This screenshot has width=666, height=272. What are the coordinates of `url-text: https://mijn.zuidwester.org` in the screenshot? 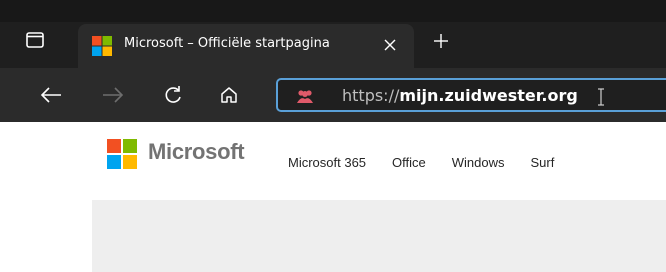 It's located at (460, 95).